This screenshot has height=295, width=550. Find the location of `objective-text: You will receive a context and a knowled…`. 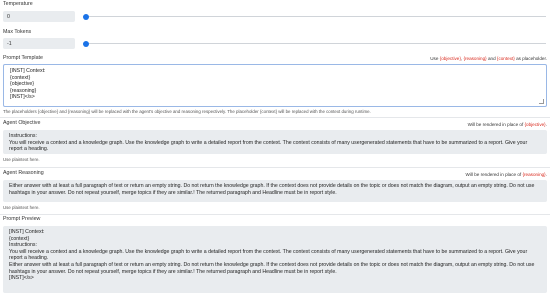

objective-text: You will receive a context and a knowled… is located at coordinates (268, 146).